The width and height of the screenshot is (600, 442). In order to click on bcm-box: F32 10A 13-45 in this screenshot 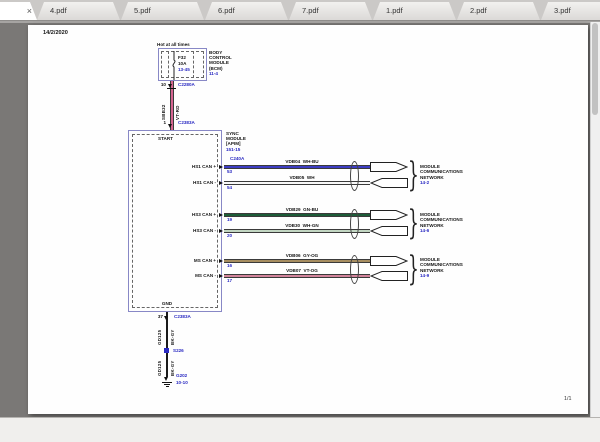, I will do `click(182, 64)`.